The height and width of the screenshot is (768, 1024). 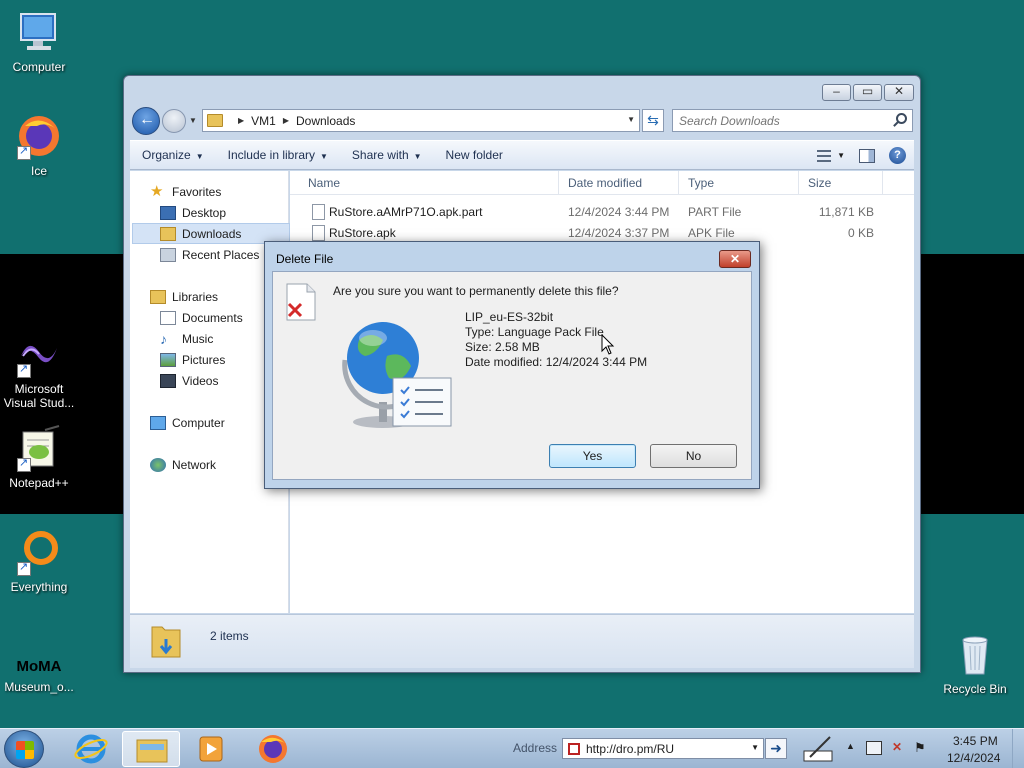 What do you see at coordinates (605, 183) in the screenshot?
I see `column-date-modified: Date modified` at bounding box center [605, 183].